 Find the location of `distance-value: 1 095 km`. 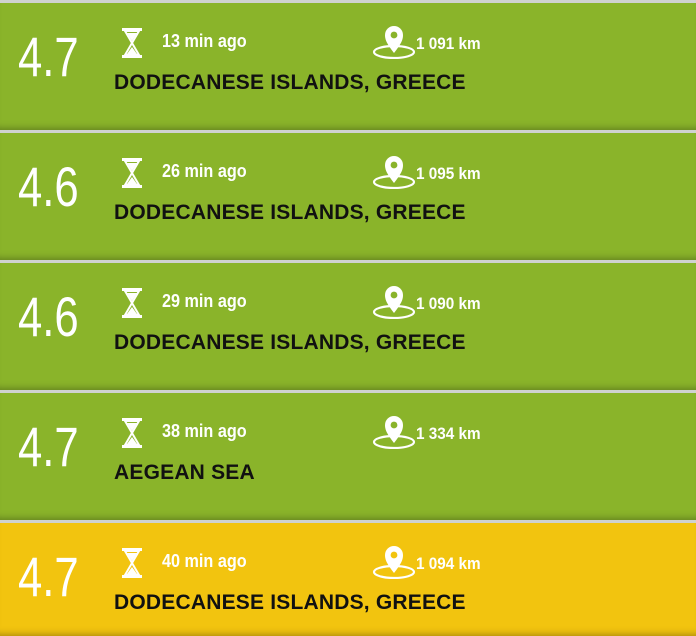

distance-value: 1 095 km is located at coordinates (448, 173).